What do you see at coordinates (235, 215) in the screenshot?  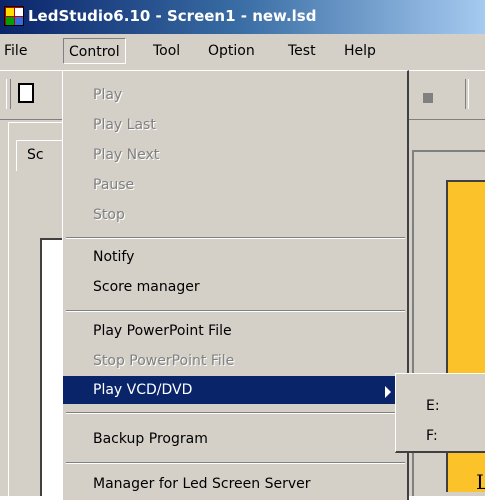 I see `menu-item-stop: Stop` at bounding box center [235, 215].